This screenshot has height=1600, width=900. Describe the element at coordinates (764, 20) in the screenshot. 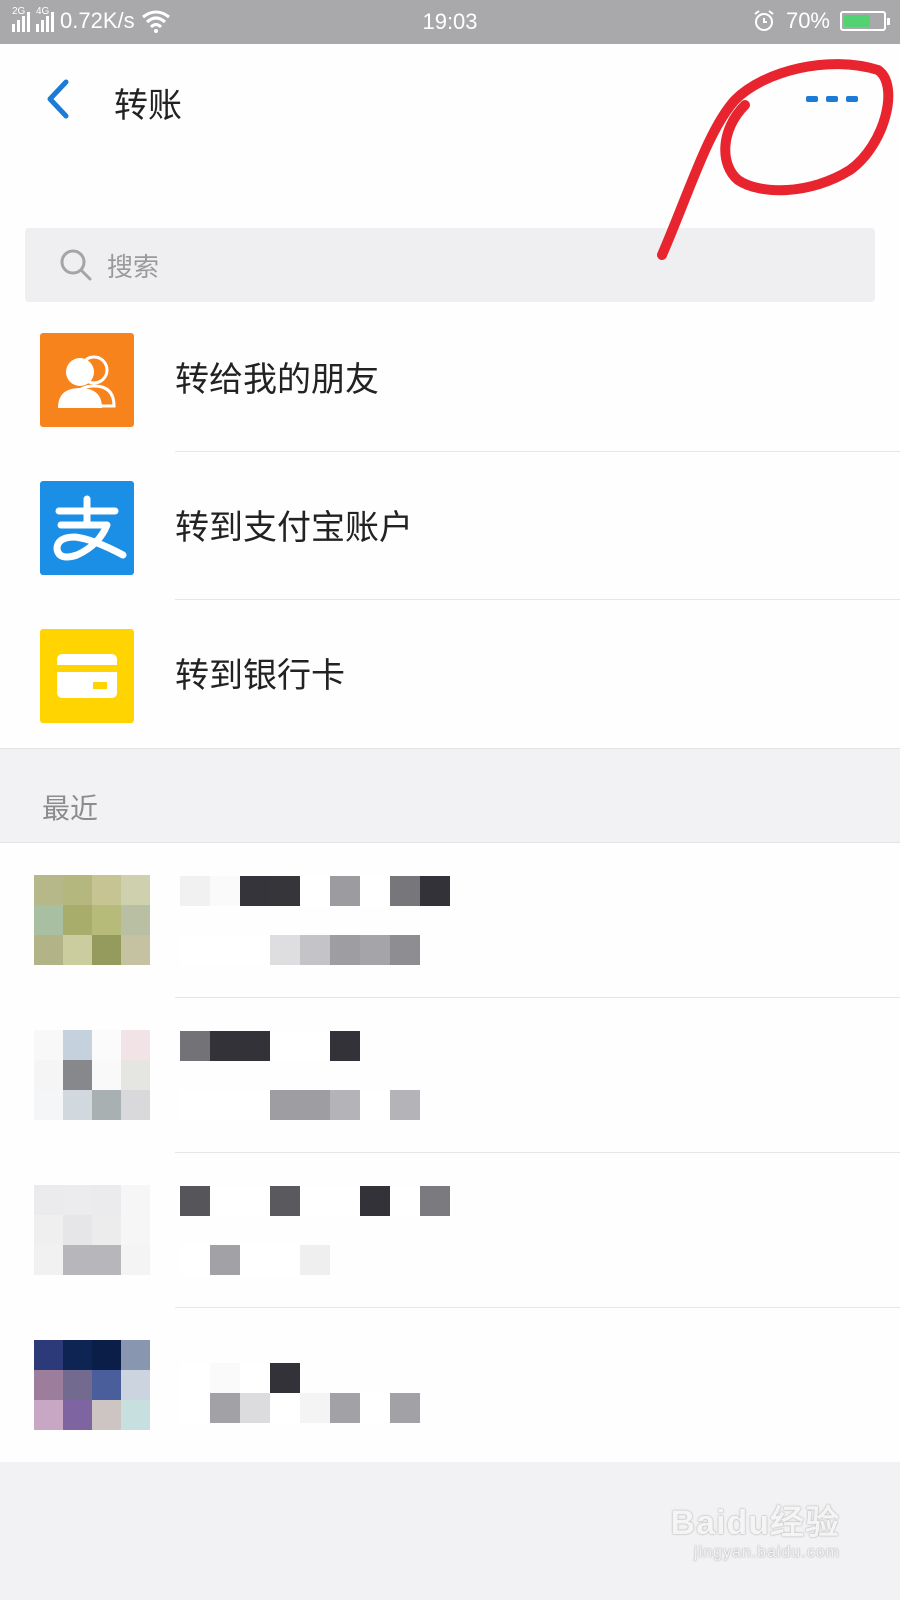

I see `alarm-icon` at that location.